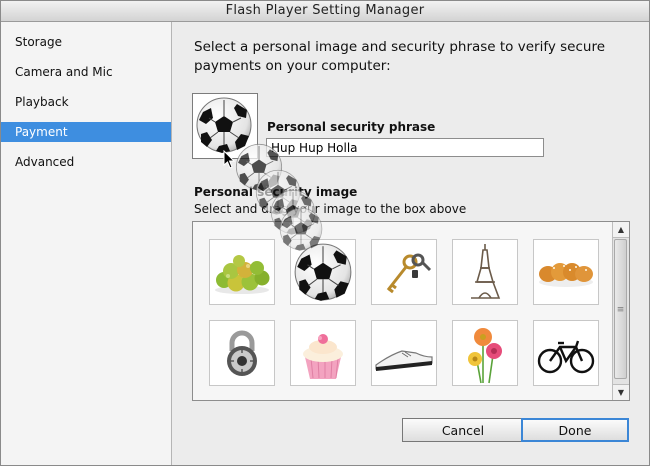  Describe the element at coordinates (485, 356) in the screenshot. I see `flowers-icon` at that location.